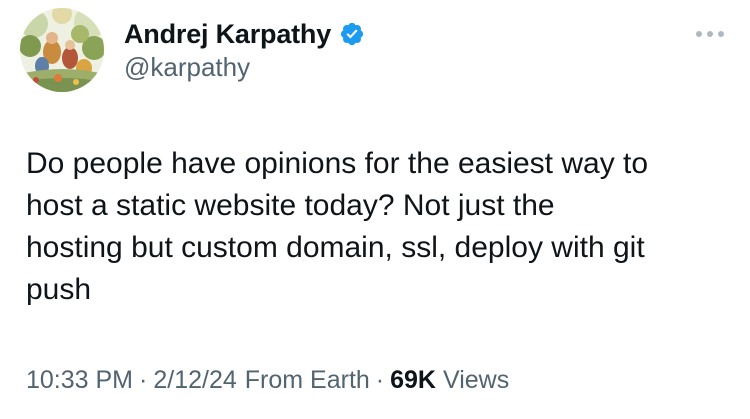 This screenshot has width=750, height=419. I want to click on tweet-time: 10:33 PM, so click(79, 380).